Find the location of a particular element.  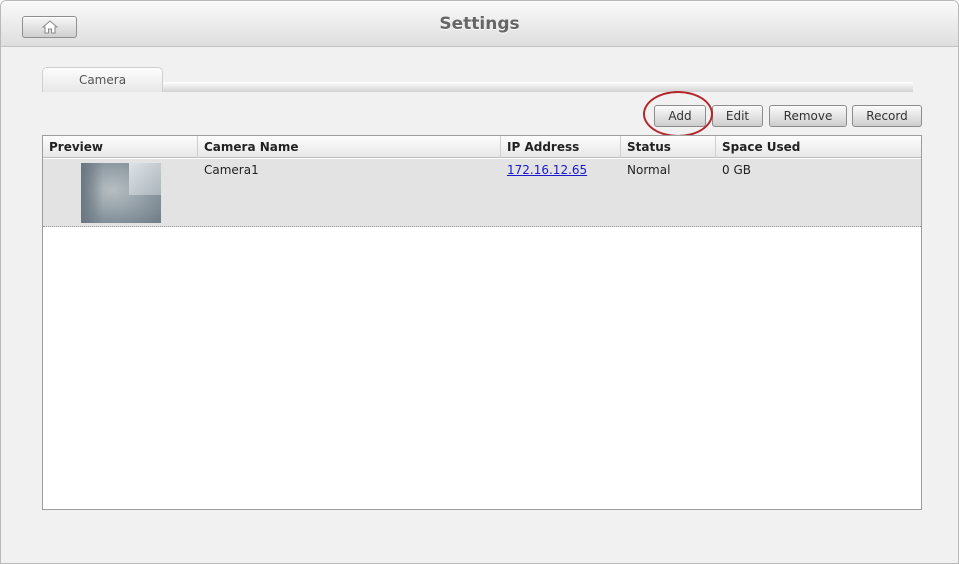

tab-bar is located at coordinates (538, 87).